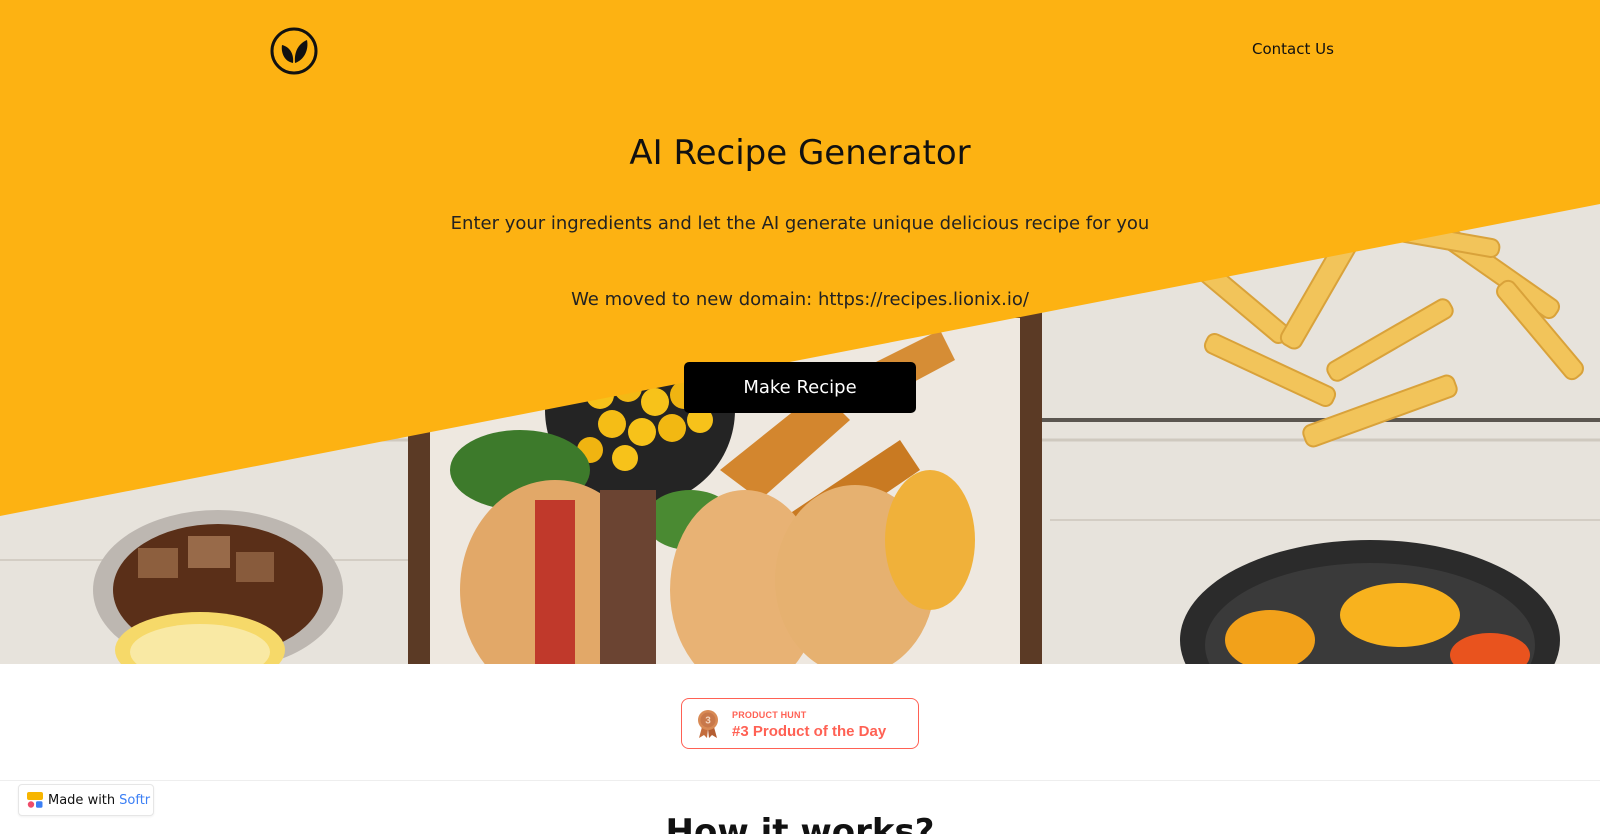  What do you see at coordinates (135, 800) in the screenshot?
I see `softr-brand-label: Softr` at bounding box center [135, 800].